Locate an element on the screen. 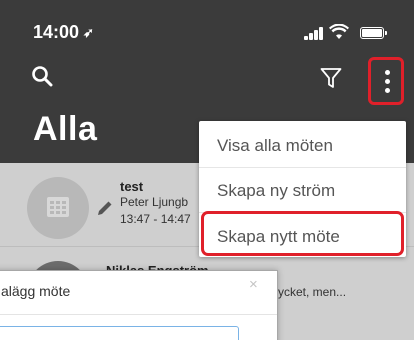  location-arrow-icon: ➶ is located at coordinates (88, 32).